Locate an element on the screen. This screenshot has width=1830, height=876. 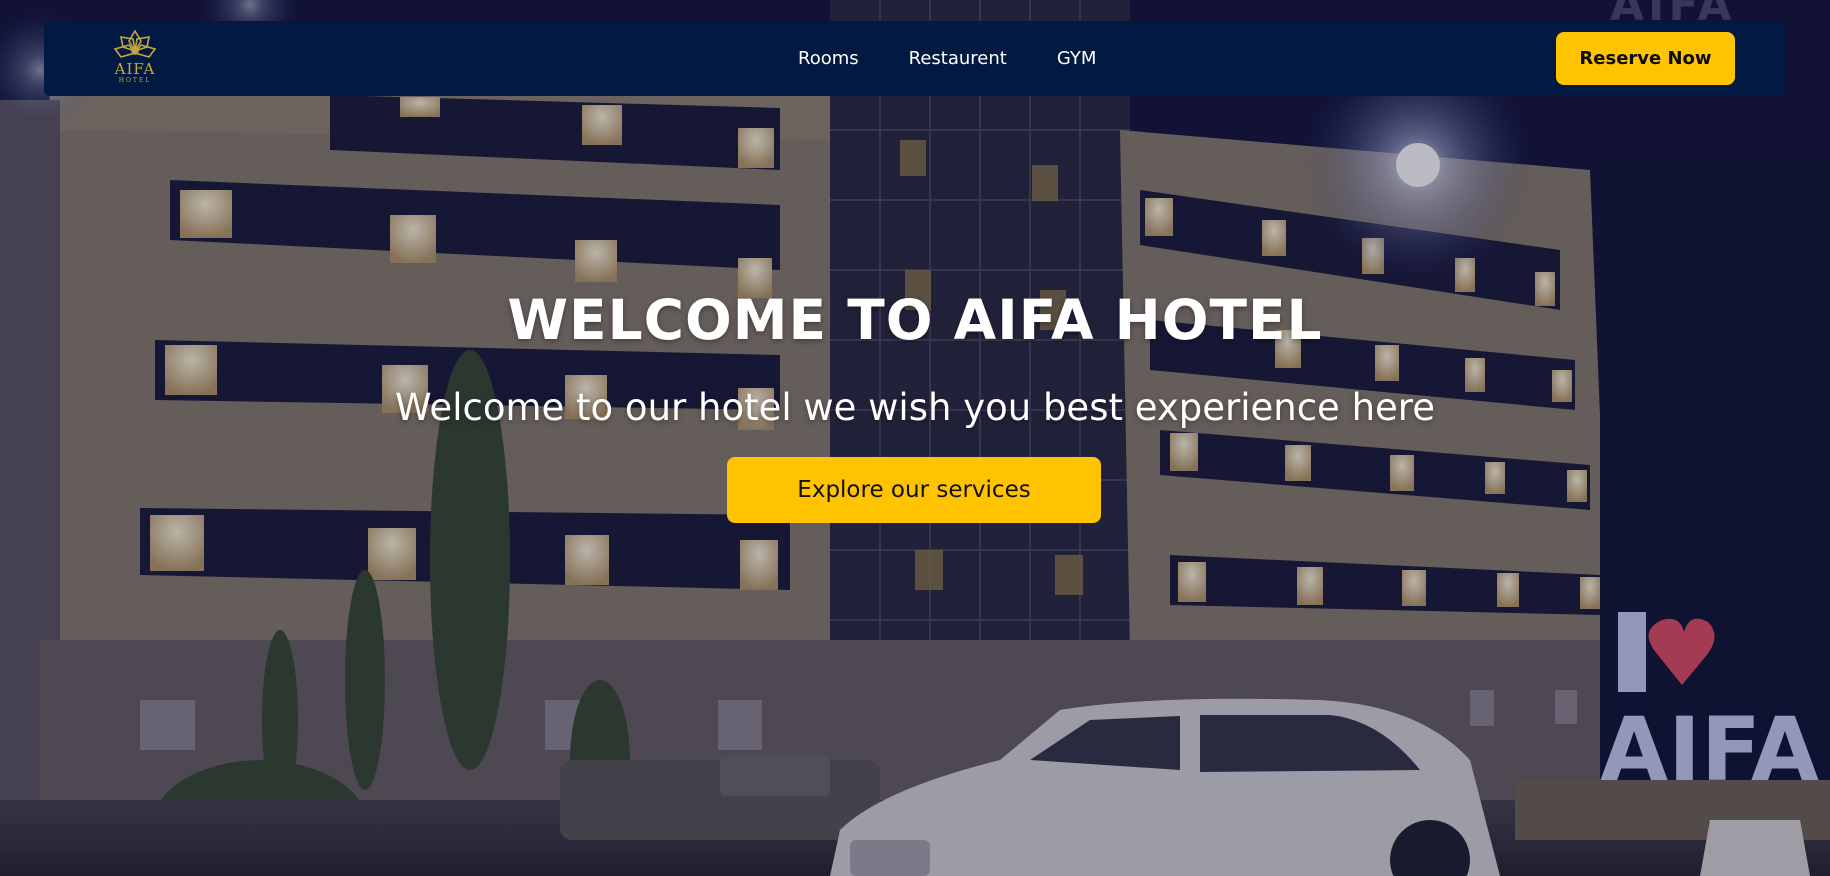
nav-link-restaurant: Restaurent is located at coordinates (958, 58).